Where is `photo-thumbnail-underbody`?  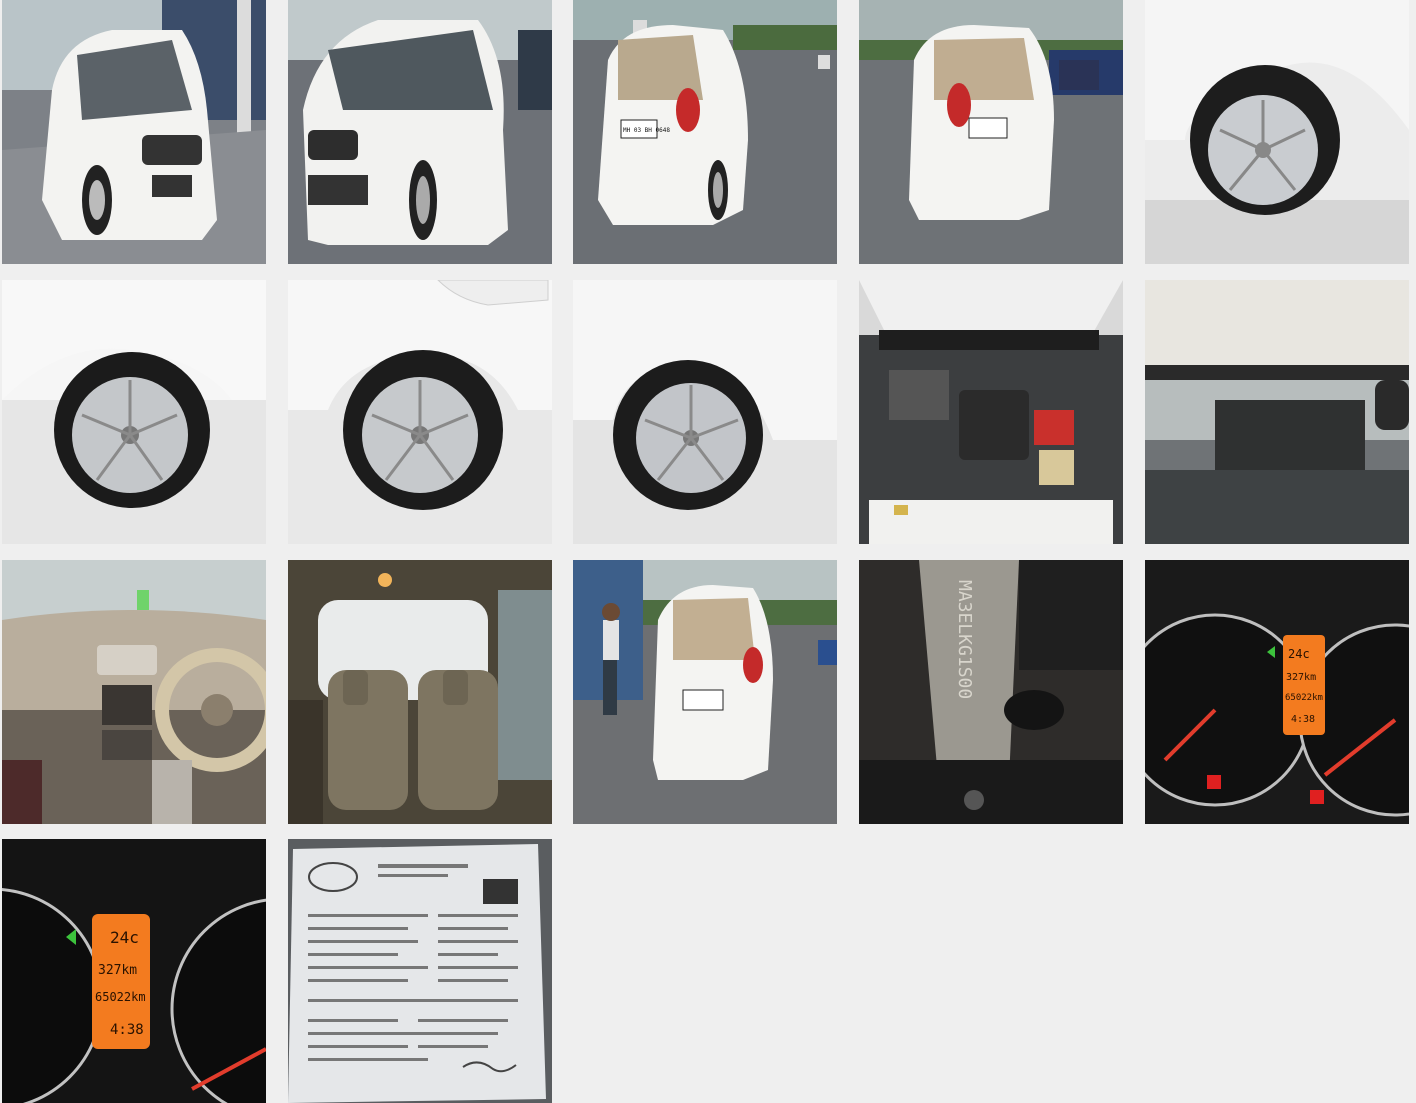
photo-thumbnail-underbody is located at coordinates (1277, 412).